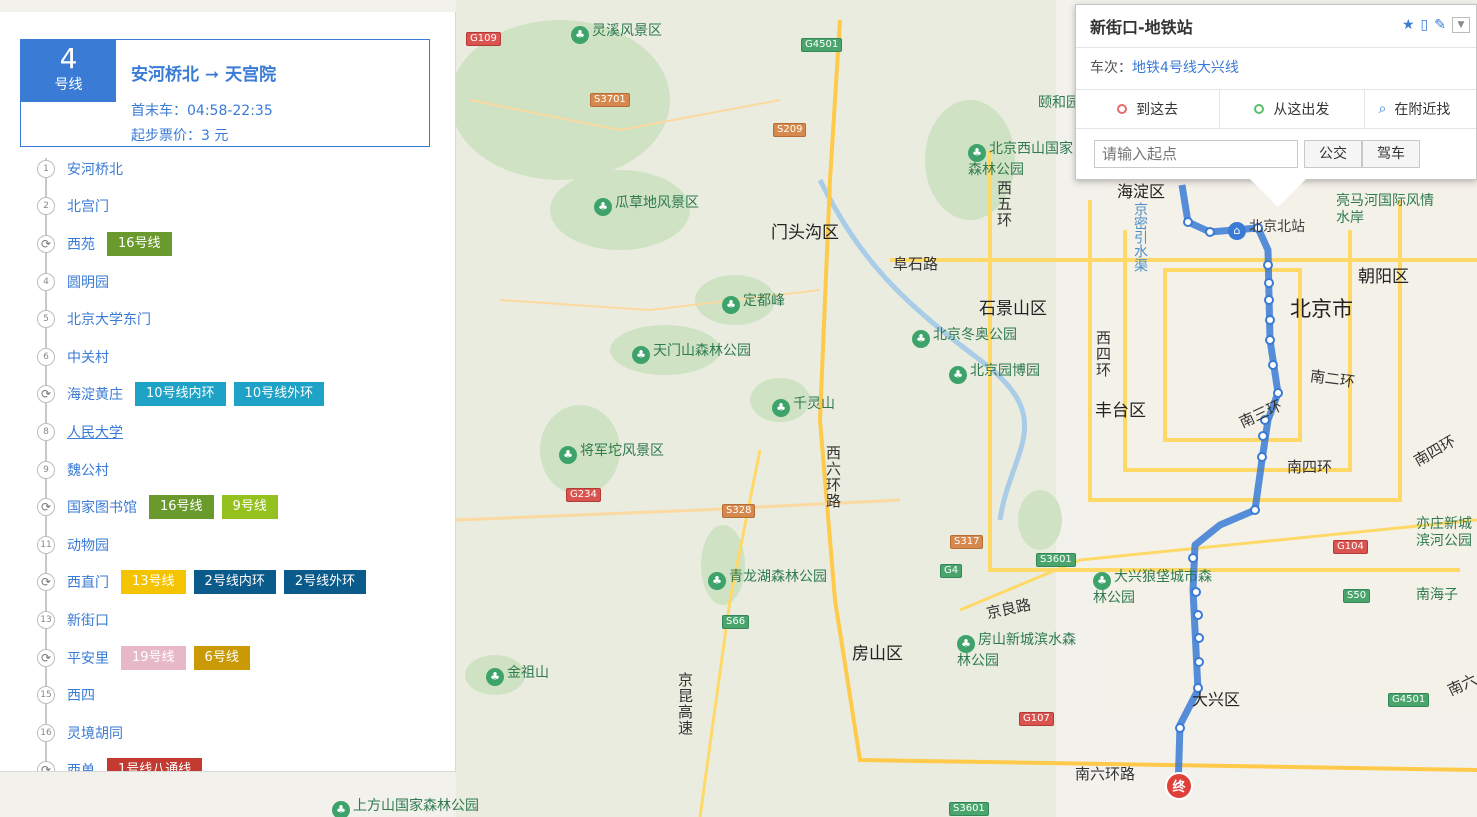 This screenshot has width=1477, height=817. Describe the element at coordinates (1103, 354) in the screenshot. I see `road-xisihuan: 西四环` at that location.